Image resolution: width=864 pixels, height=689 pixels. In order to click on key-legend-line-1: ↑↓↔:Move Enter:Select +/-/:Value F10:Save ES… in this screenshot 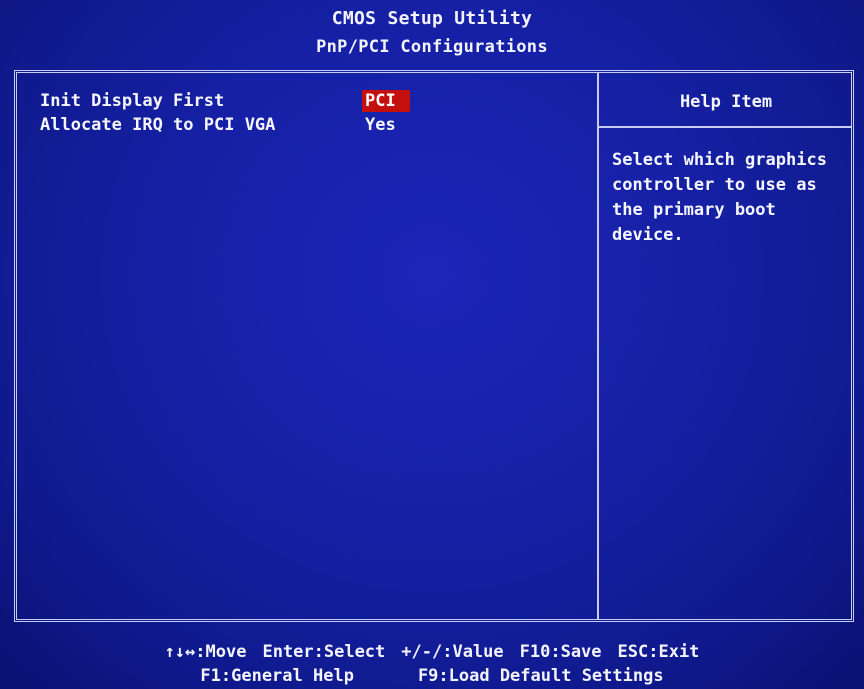, I will do `click(432, 652)`.